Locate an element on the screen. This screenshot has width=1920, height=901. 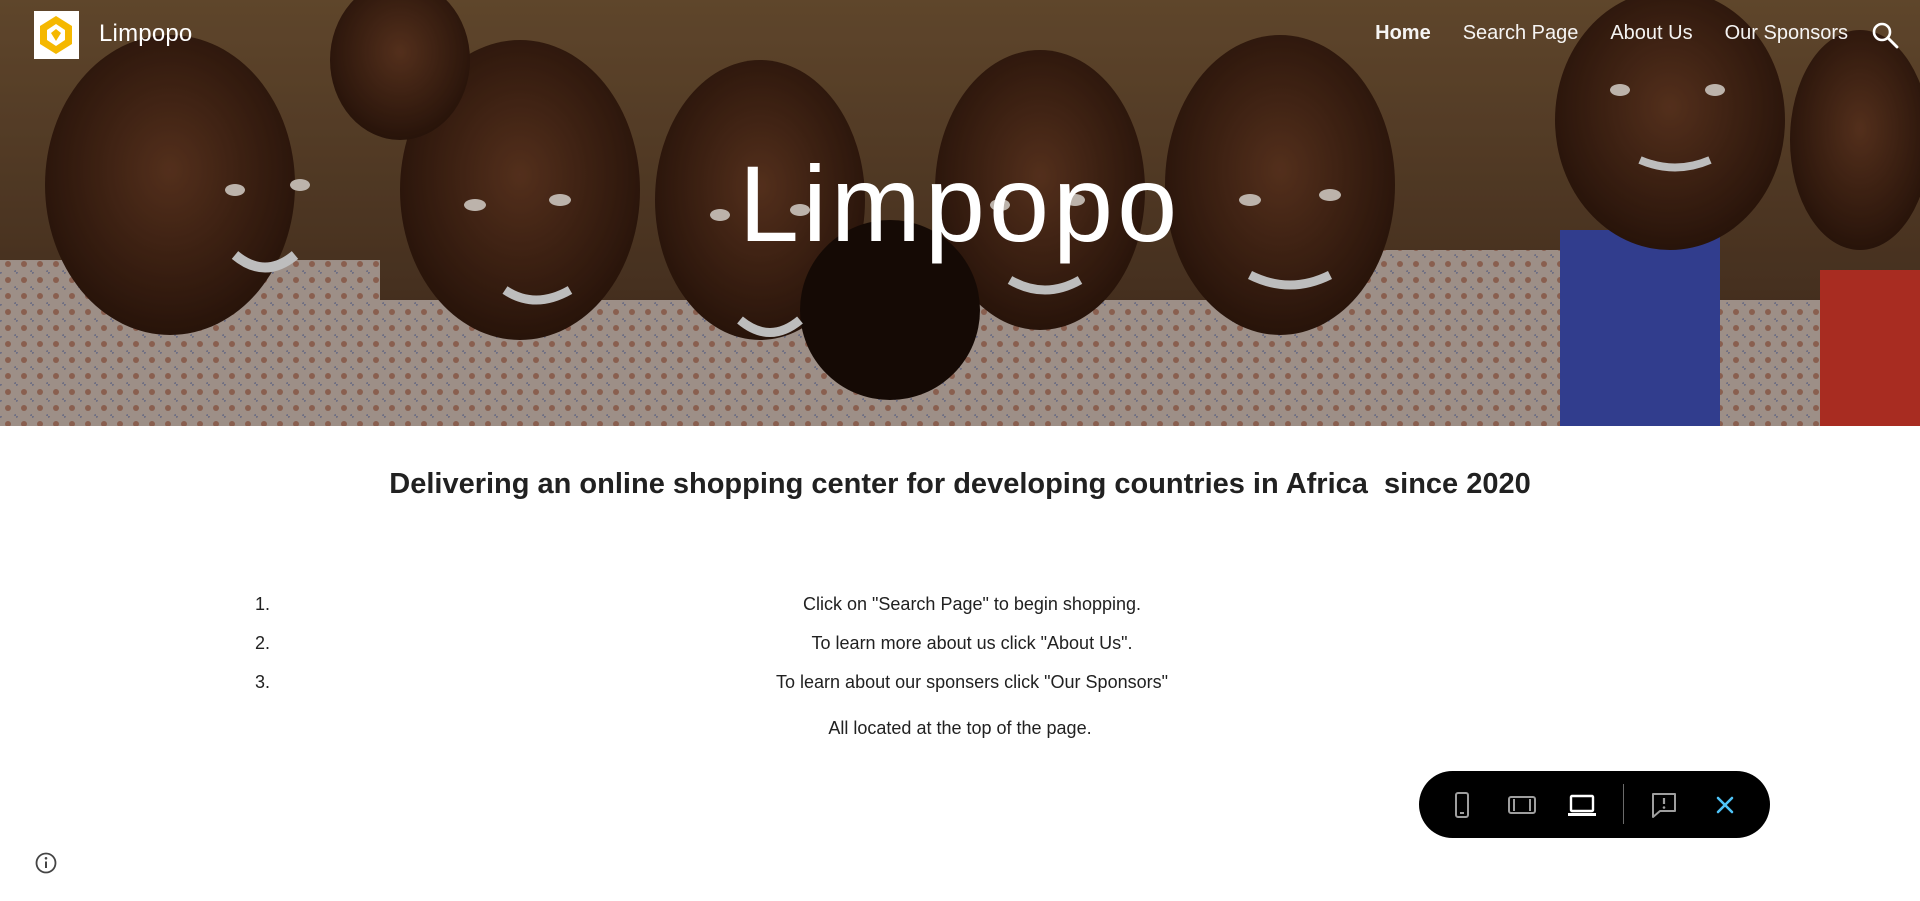
info-icon is located at coordinates (46, 863).